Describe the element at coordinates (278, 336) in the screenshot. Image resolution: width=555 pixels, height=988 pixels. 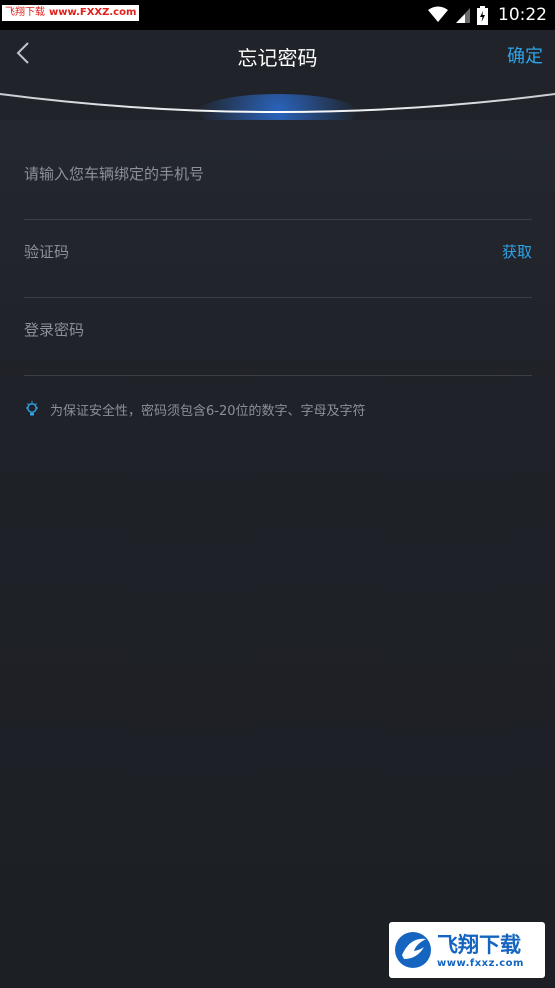
I see `password-field: 登录密码` at that location.